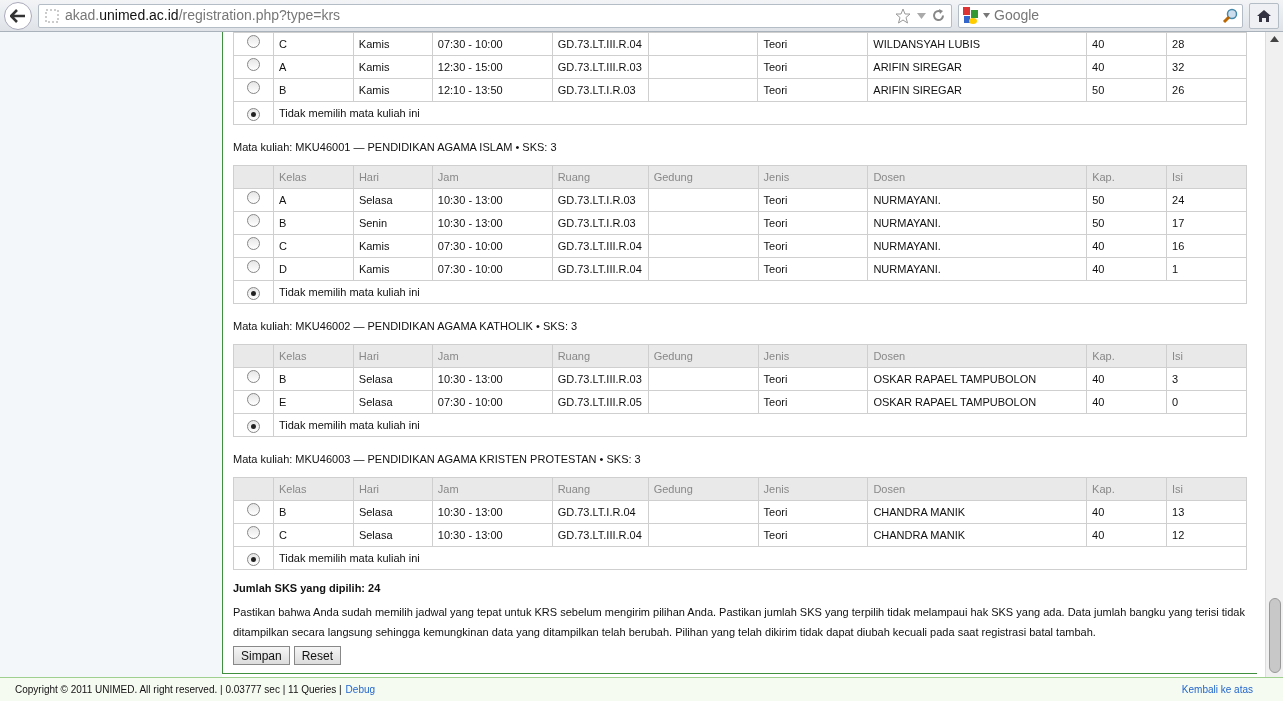  I want to click on table-cell: 32, so click(1178, 66).